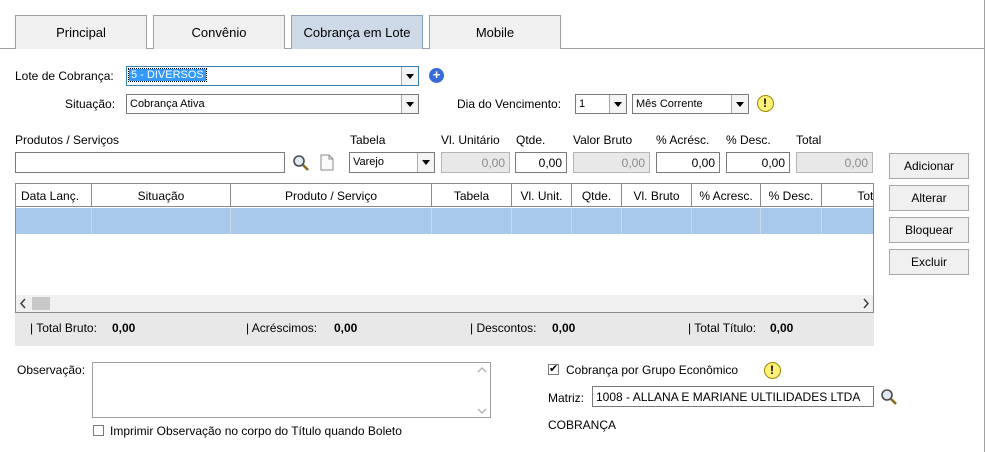 The width and height of the screenshot is (985, 452). Describe the element at coordinates (726, 195) in the screenshot. I see `col-acresc: % Acresc.` at that location.